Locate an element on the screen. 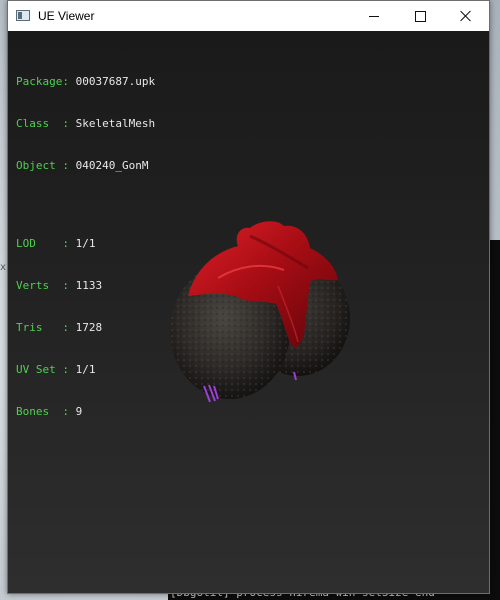 This screenshot has width=500, height=600. title-bar: UE Viewer is located at coordinates (248, 16).